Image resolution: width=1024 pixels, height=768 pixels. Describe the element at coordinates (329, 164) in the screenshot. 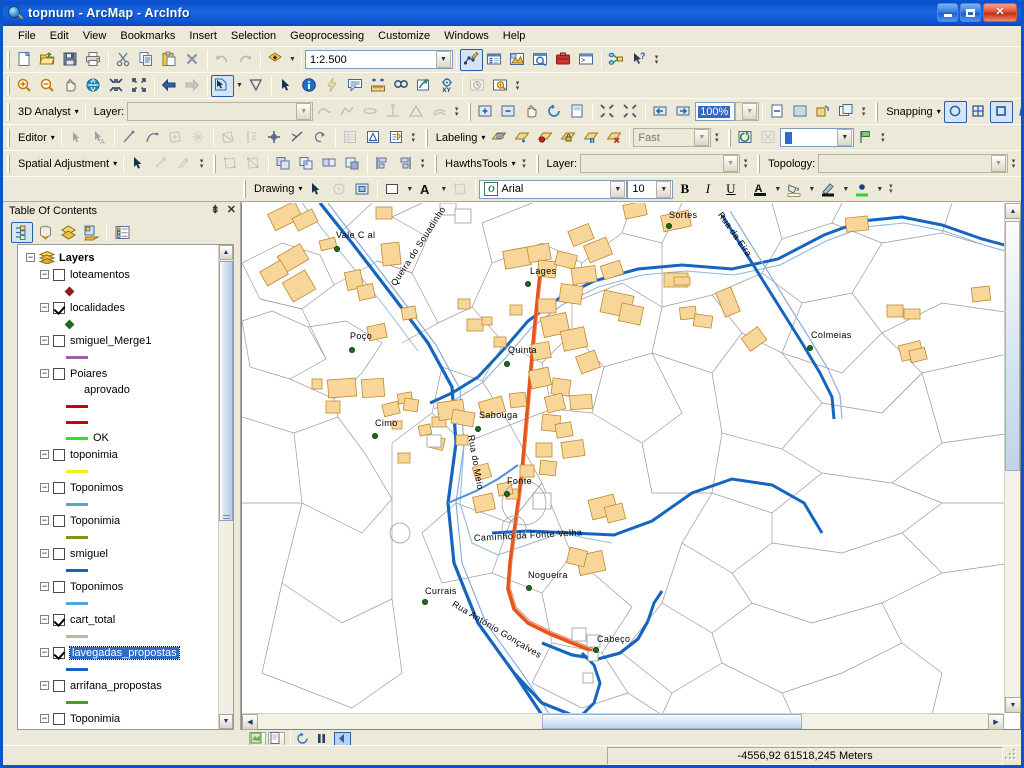

I see `merge-icon` at that location.